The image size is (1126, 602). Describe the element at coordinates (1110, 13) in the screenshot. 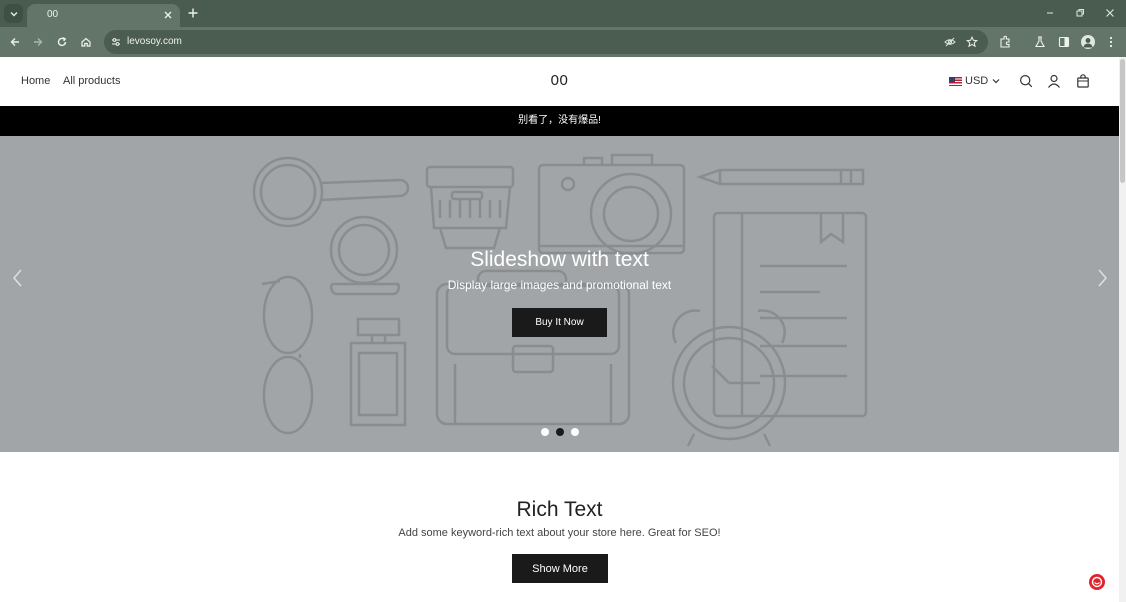

I see `close-window-icon` at that location.